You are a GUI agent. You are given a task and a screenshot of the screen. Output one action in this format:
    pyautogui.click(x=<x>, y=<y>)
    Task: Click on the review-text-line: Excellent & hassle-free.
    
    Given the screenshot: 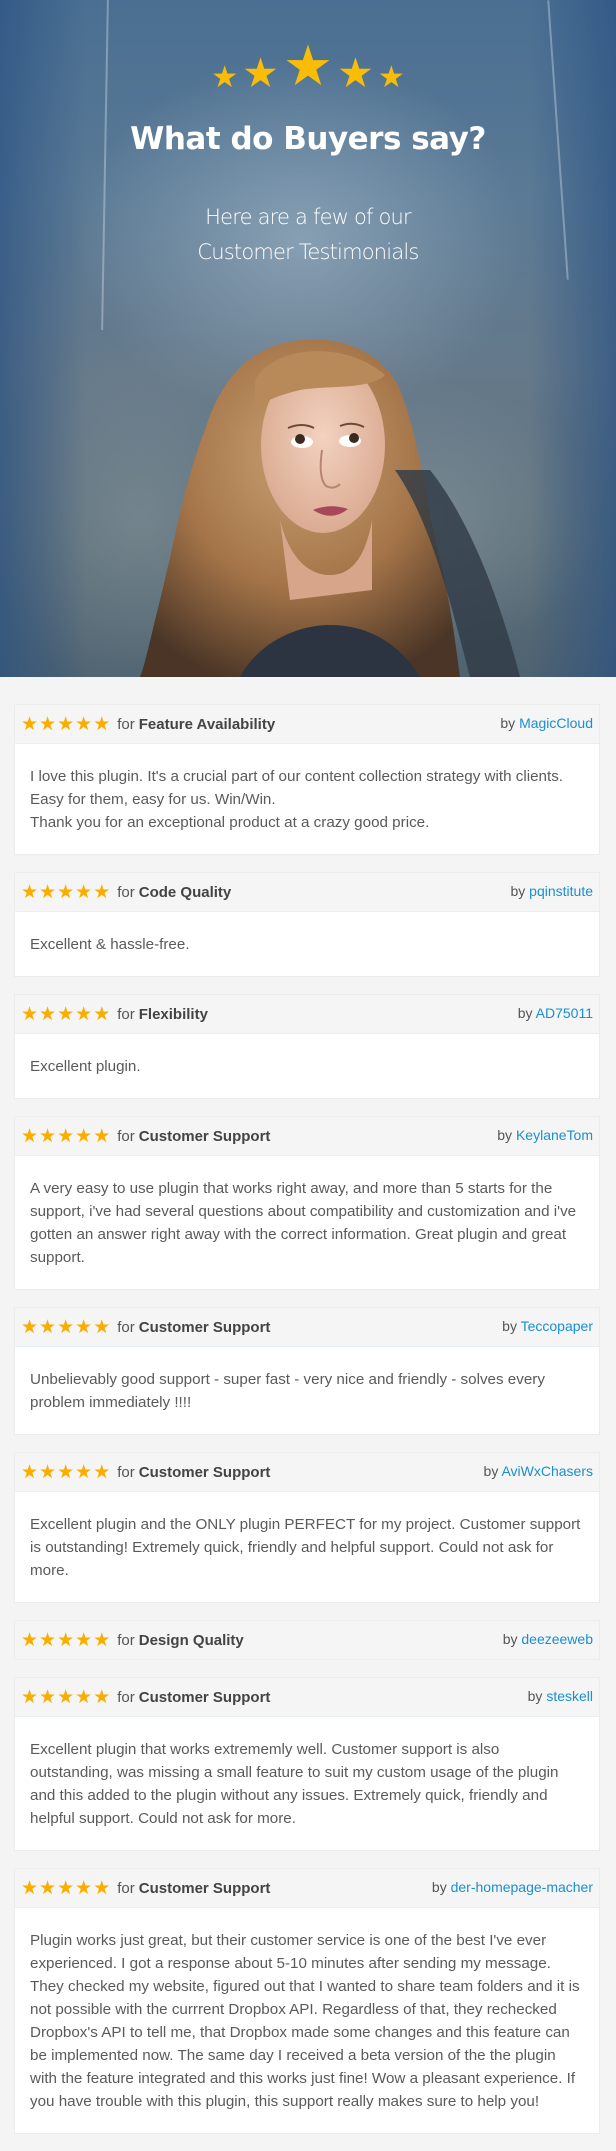 What is the action you would take?
    pyautogui.click(x=110, y=944)
    